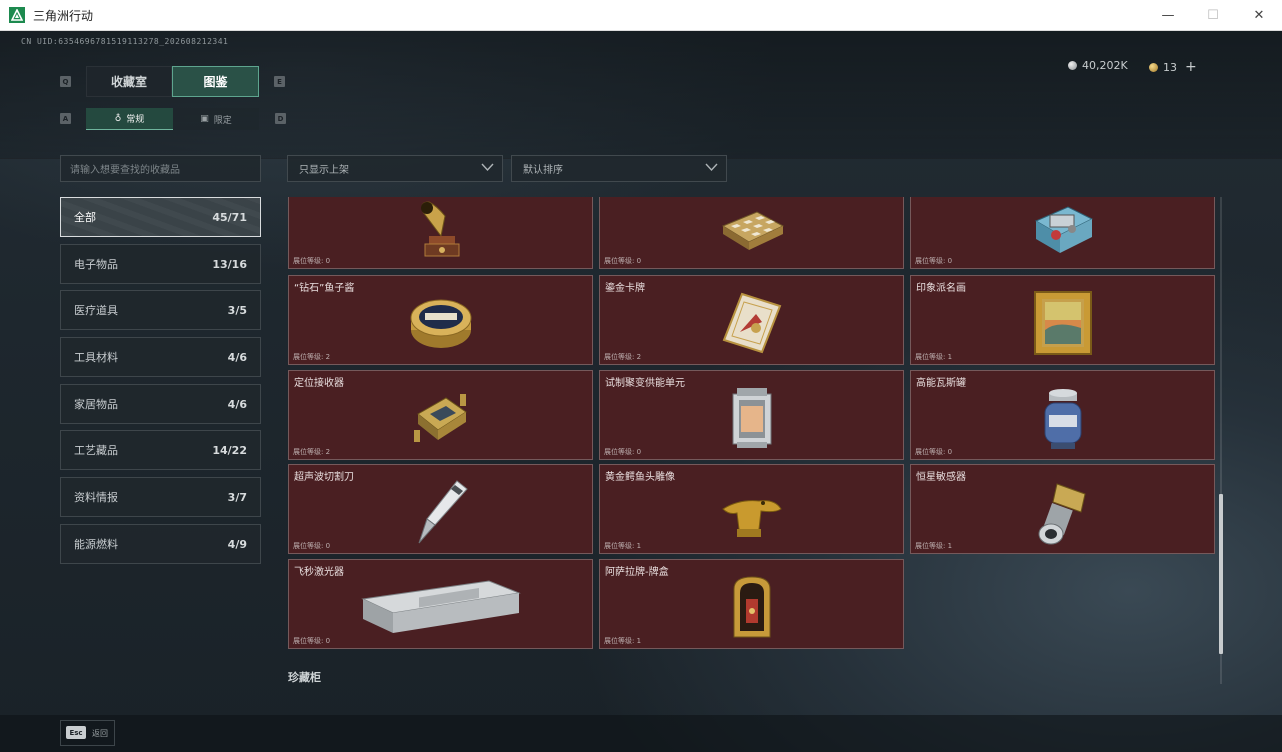 Image resolution: width=1282 pixels, height=752 pixels. I want to click on category-household: 家居物品 4/6, so click(160, 404).